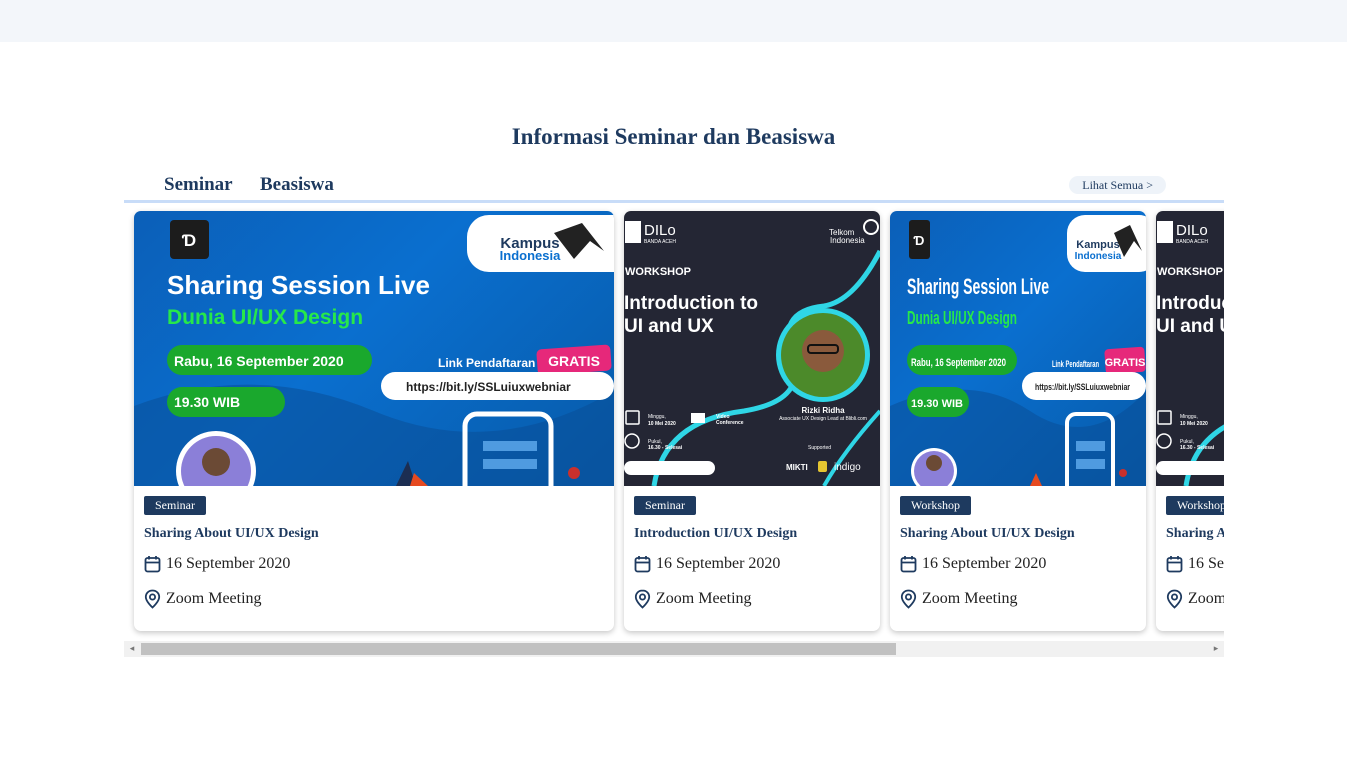 The image size is (1347, 763). What do you see at coordinates (1117, 185) in the screenshot?
I see `see-all-link: Lihat Semua >` at bounding box center [1117, 185].